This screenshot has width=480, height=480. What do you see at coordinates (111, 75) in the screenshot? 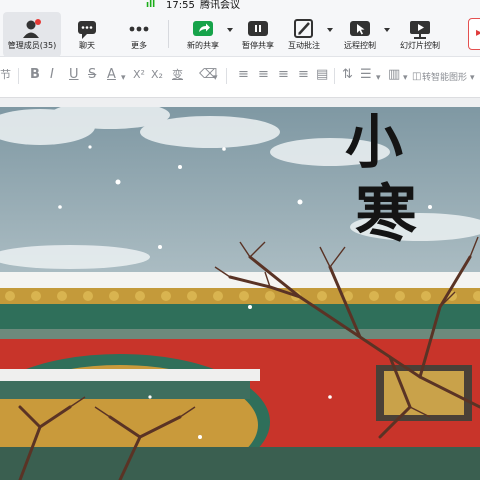
I see `font-color-button: A` at bounding box center [111, 75].